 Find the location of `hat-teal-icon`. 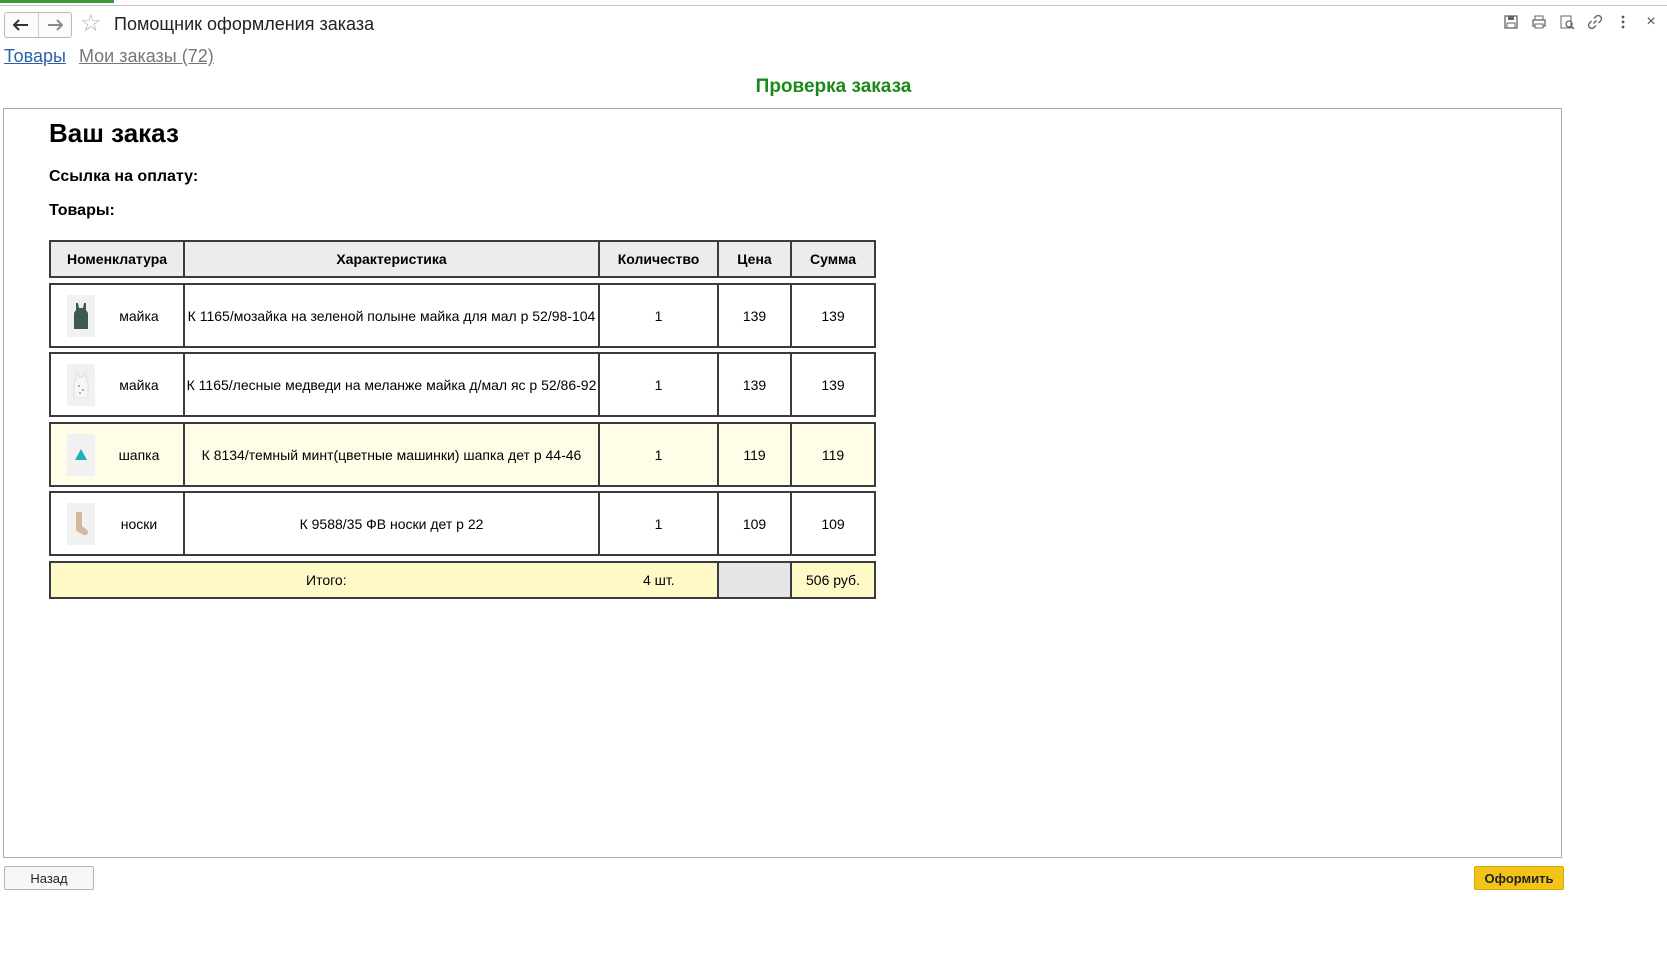

hat-teal-icon is located at coordinates (81, 454).